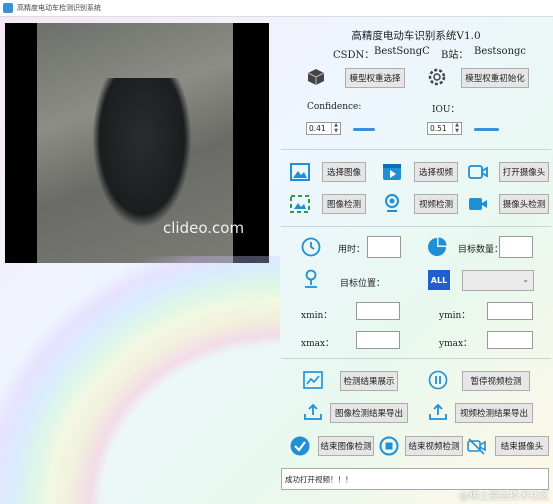 The width and height of the screenshot is (553, 504). I want to click on target-select: ⌄, so click(498, 280).